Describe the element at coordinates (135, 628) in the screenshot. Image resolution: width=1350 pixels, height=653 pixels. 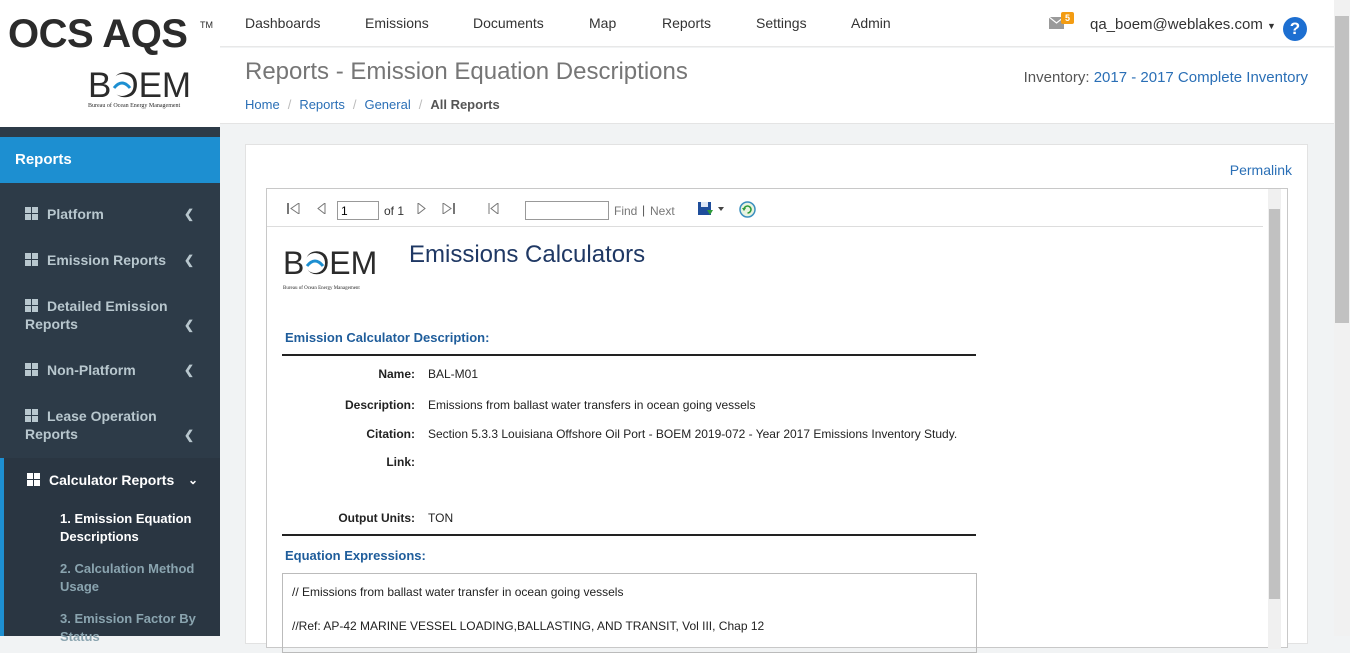
I see `sidebar-subitem-emission-factor-by-status: 3. Emission Factor By Status` at that location.